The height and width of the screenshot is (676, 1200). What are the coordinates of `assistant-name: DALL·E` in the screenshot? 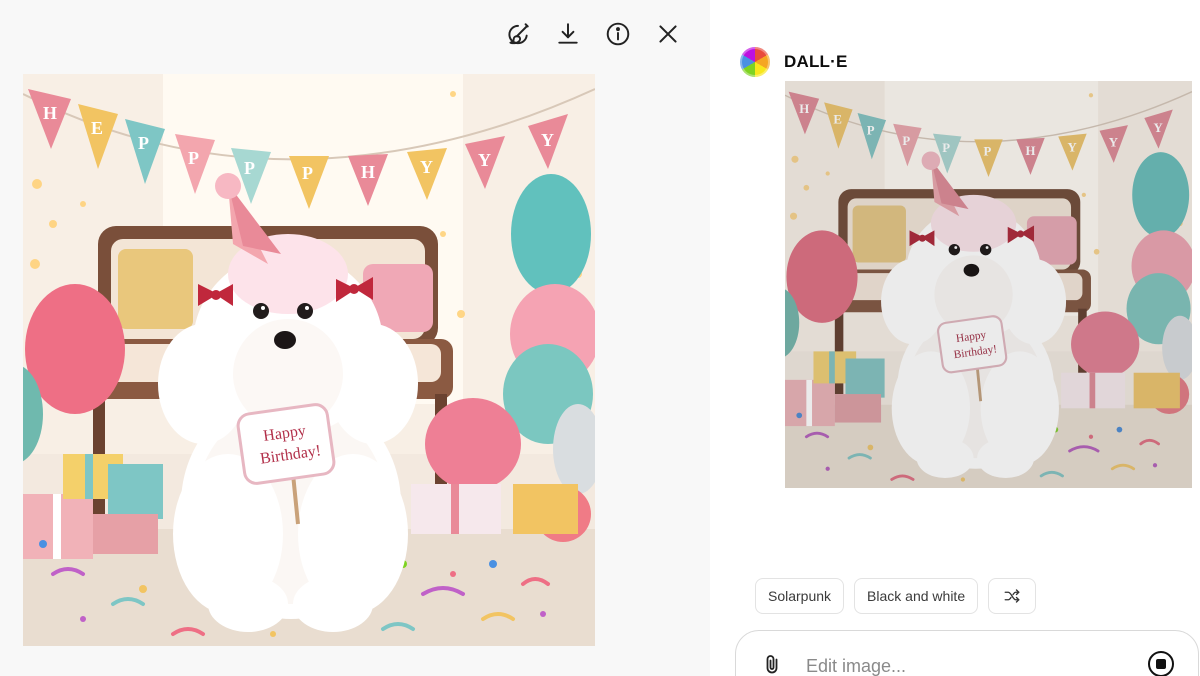 It's located at (816, 61).